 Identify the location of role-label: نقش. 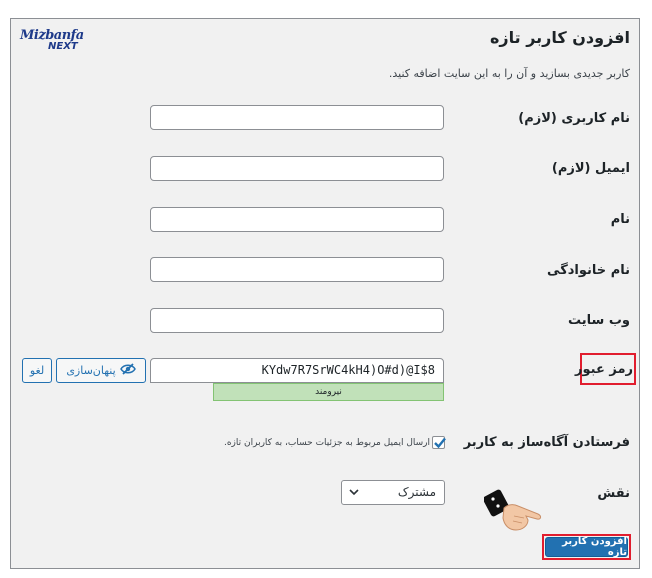
(613, 493).